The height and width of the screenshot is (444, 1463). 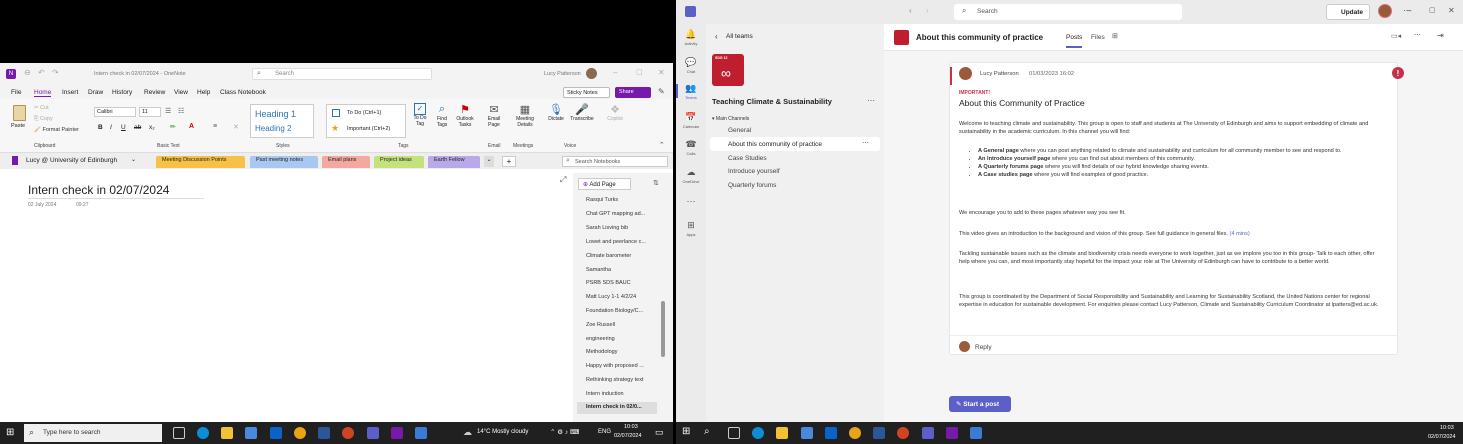 I want to click on app-icon, so click(x=976, y=433).